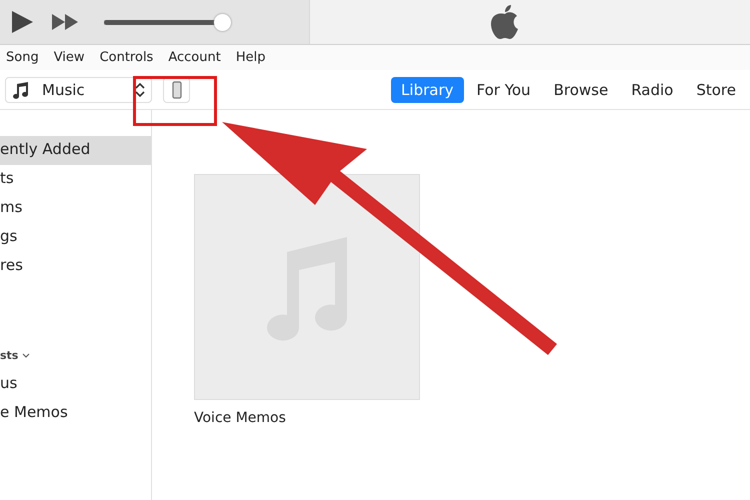 The width and height of the screenshot is (750, 500). What do you see at coordinates (22, 22) in the screenshot?
I see `play-icon` at bounding box center [22, 22].